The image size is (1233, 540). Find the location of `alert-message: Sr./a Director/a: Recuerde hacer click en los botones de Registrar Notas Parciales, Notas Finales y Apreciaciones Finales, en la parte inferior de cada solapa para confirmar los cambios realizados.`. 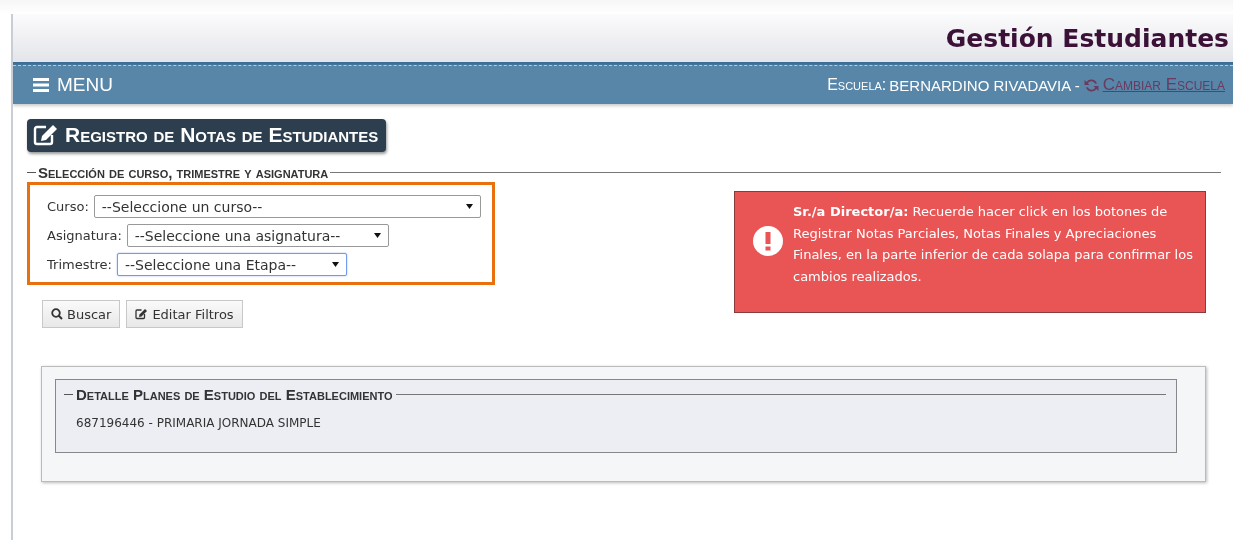

alert-message: Sr./a Director/a: Recuerde hacer click en los botones de Registrar Notas Parciales, Notas Finales y Apreciaciones Finales, en la parte inferior de cada solapa para confirmar los cambios realizados. is located at coordinates (993, 244).